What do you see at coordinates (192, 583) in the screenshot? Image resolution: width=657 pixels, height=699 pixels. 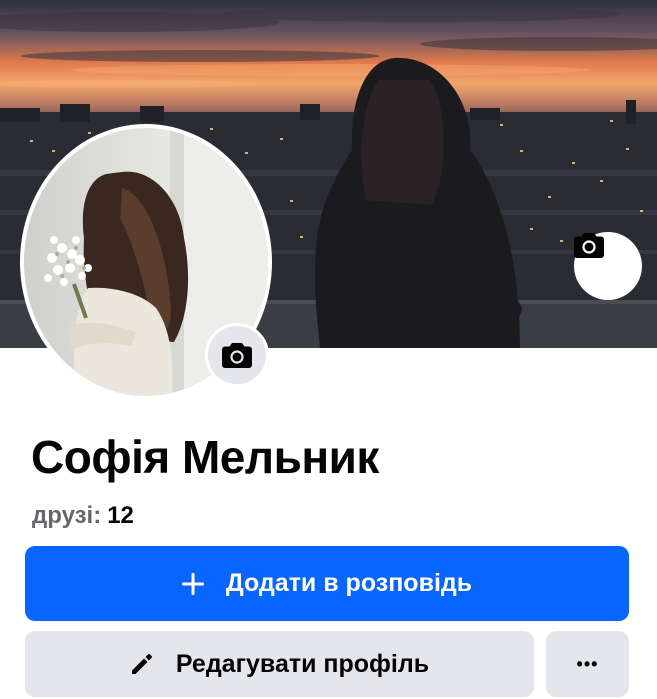 I see `plus-icon` at bounding box center [192, 583].